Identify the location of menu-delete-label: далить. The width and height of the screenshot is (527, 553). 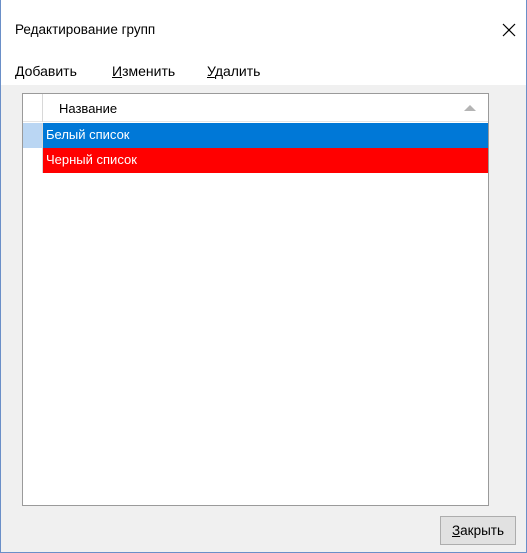
(237, 71).